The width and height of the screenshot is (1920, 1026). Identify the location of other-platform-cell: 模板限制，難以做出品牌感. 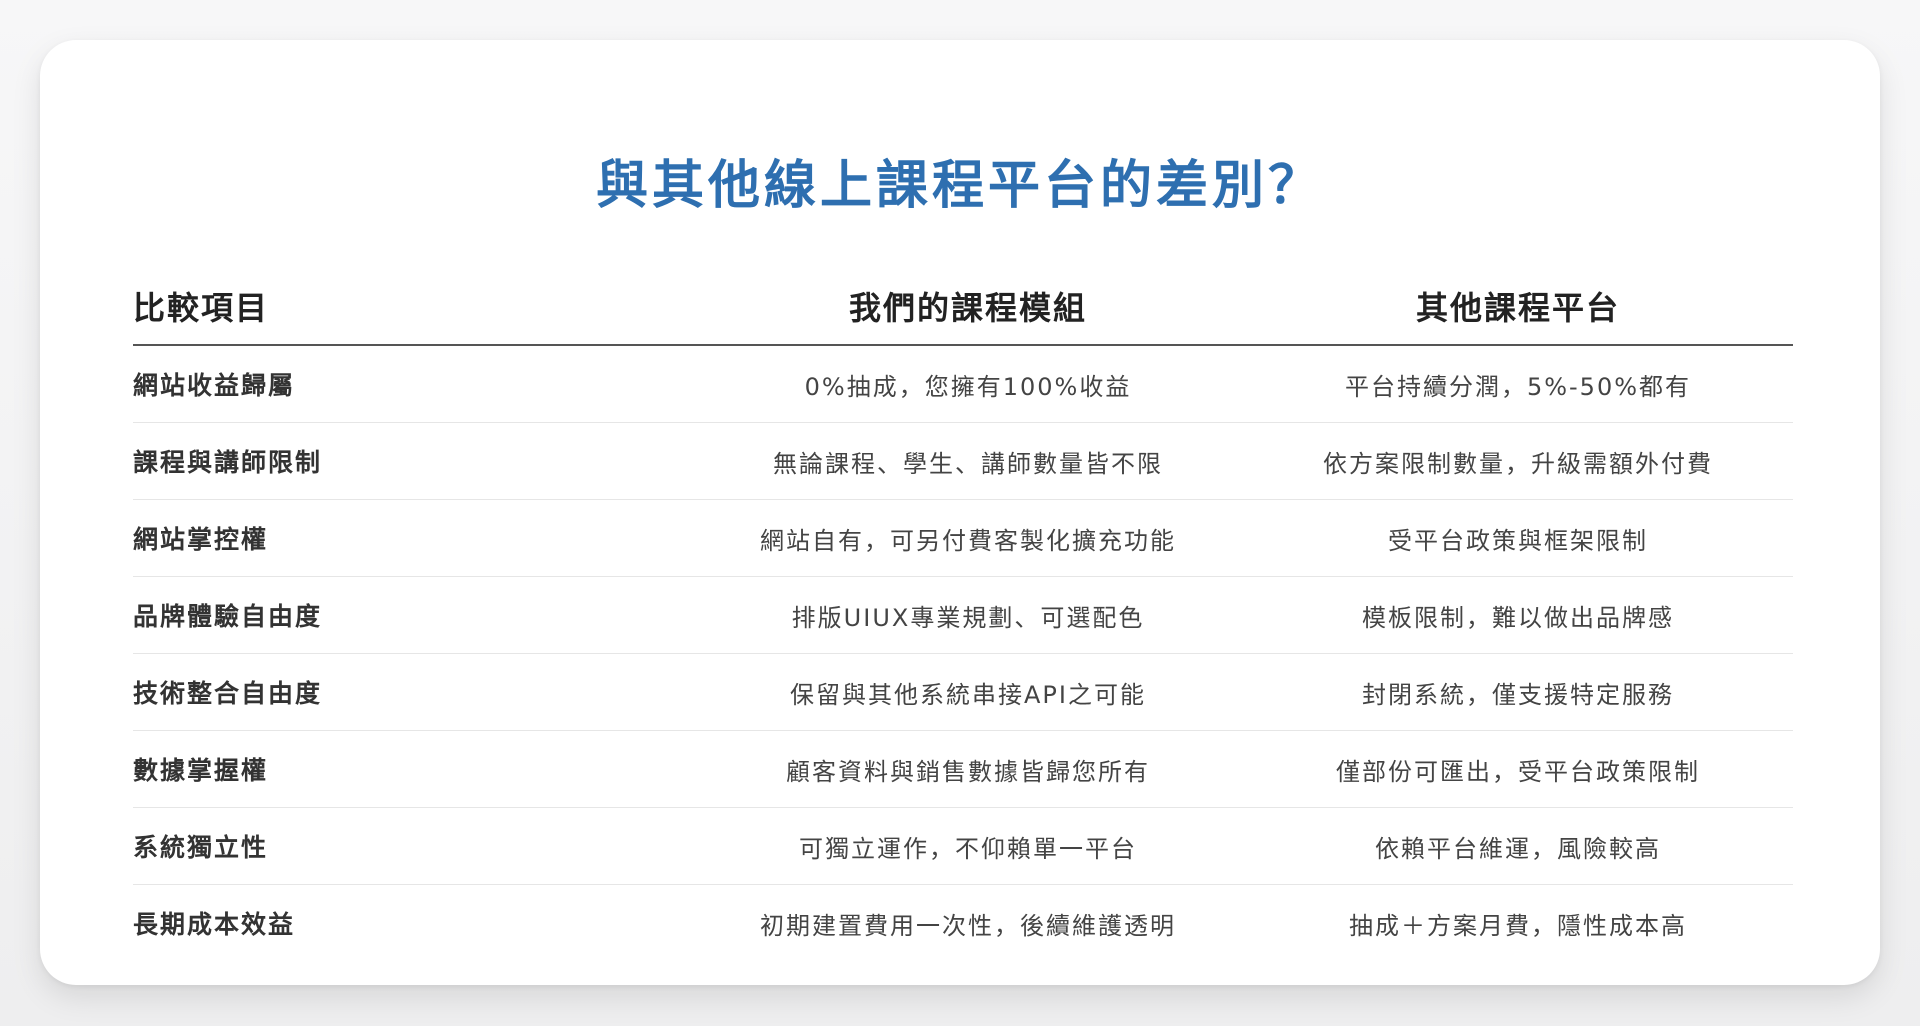
(1518, 617).